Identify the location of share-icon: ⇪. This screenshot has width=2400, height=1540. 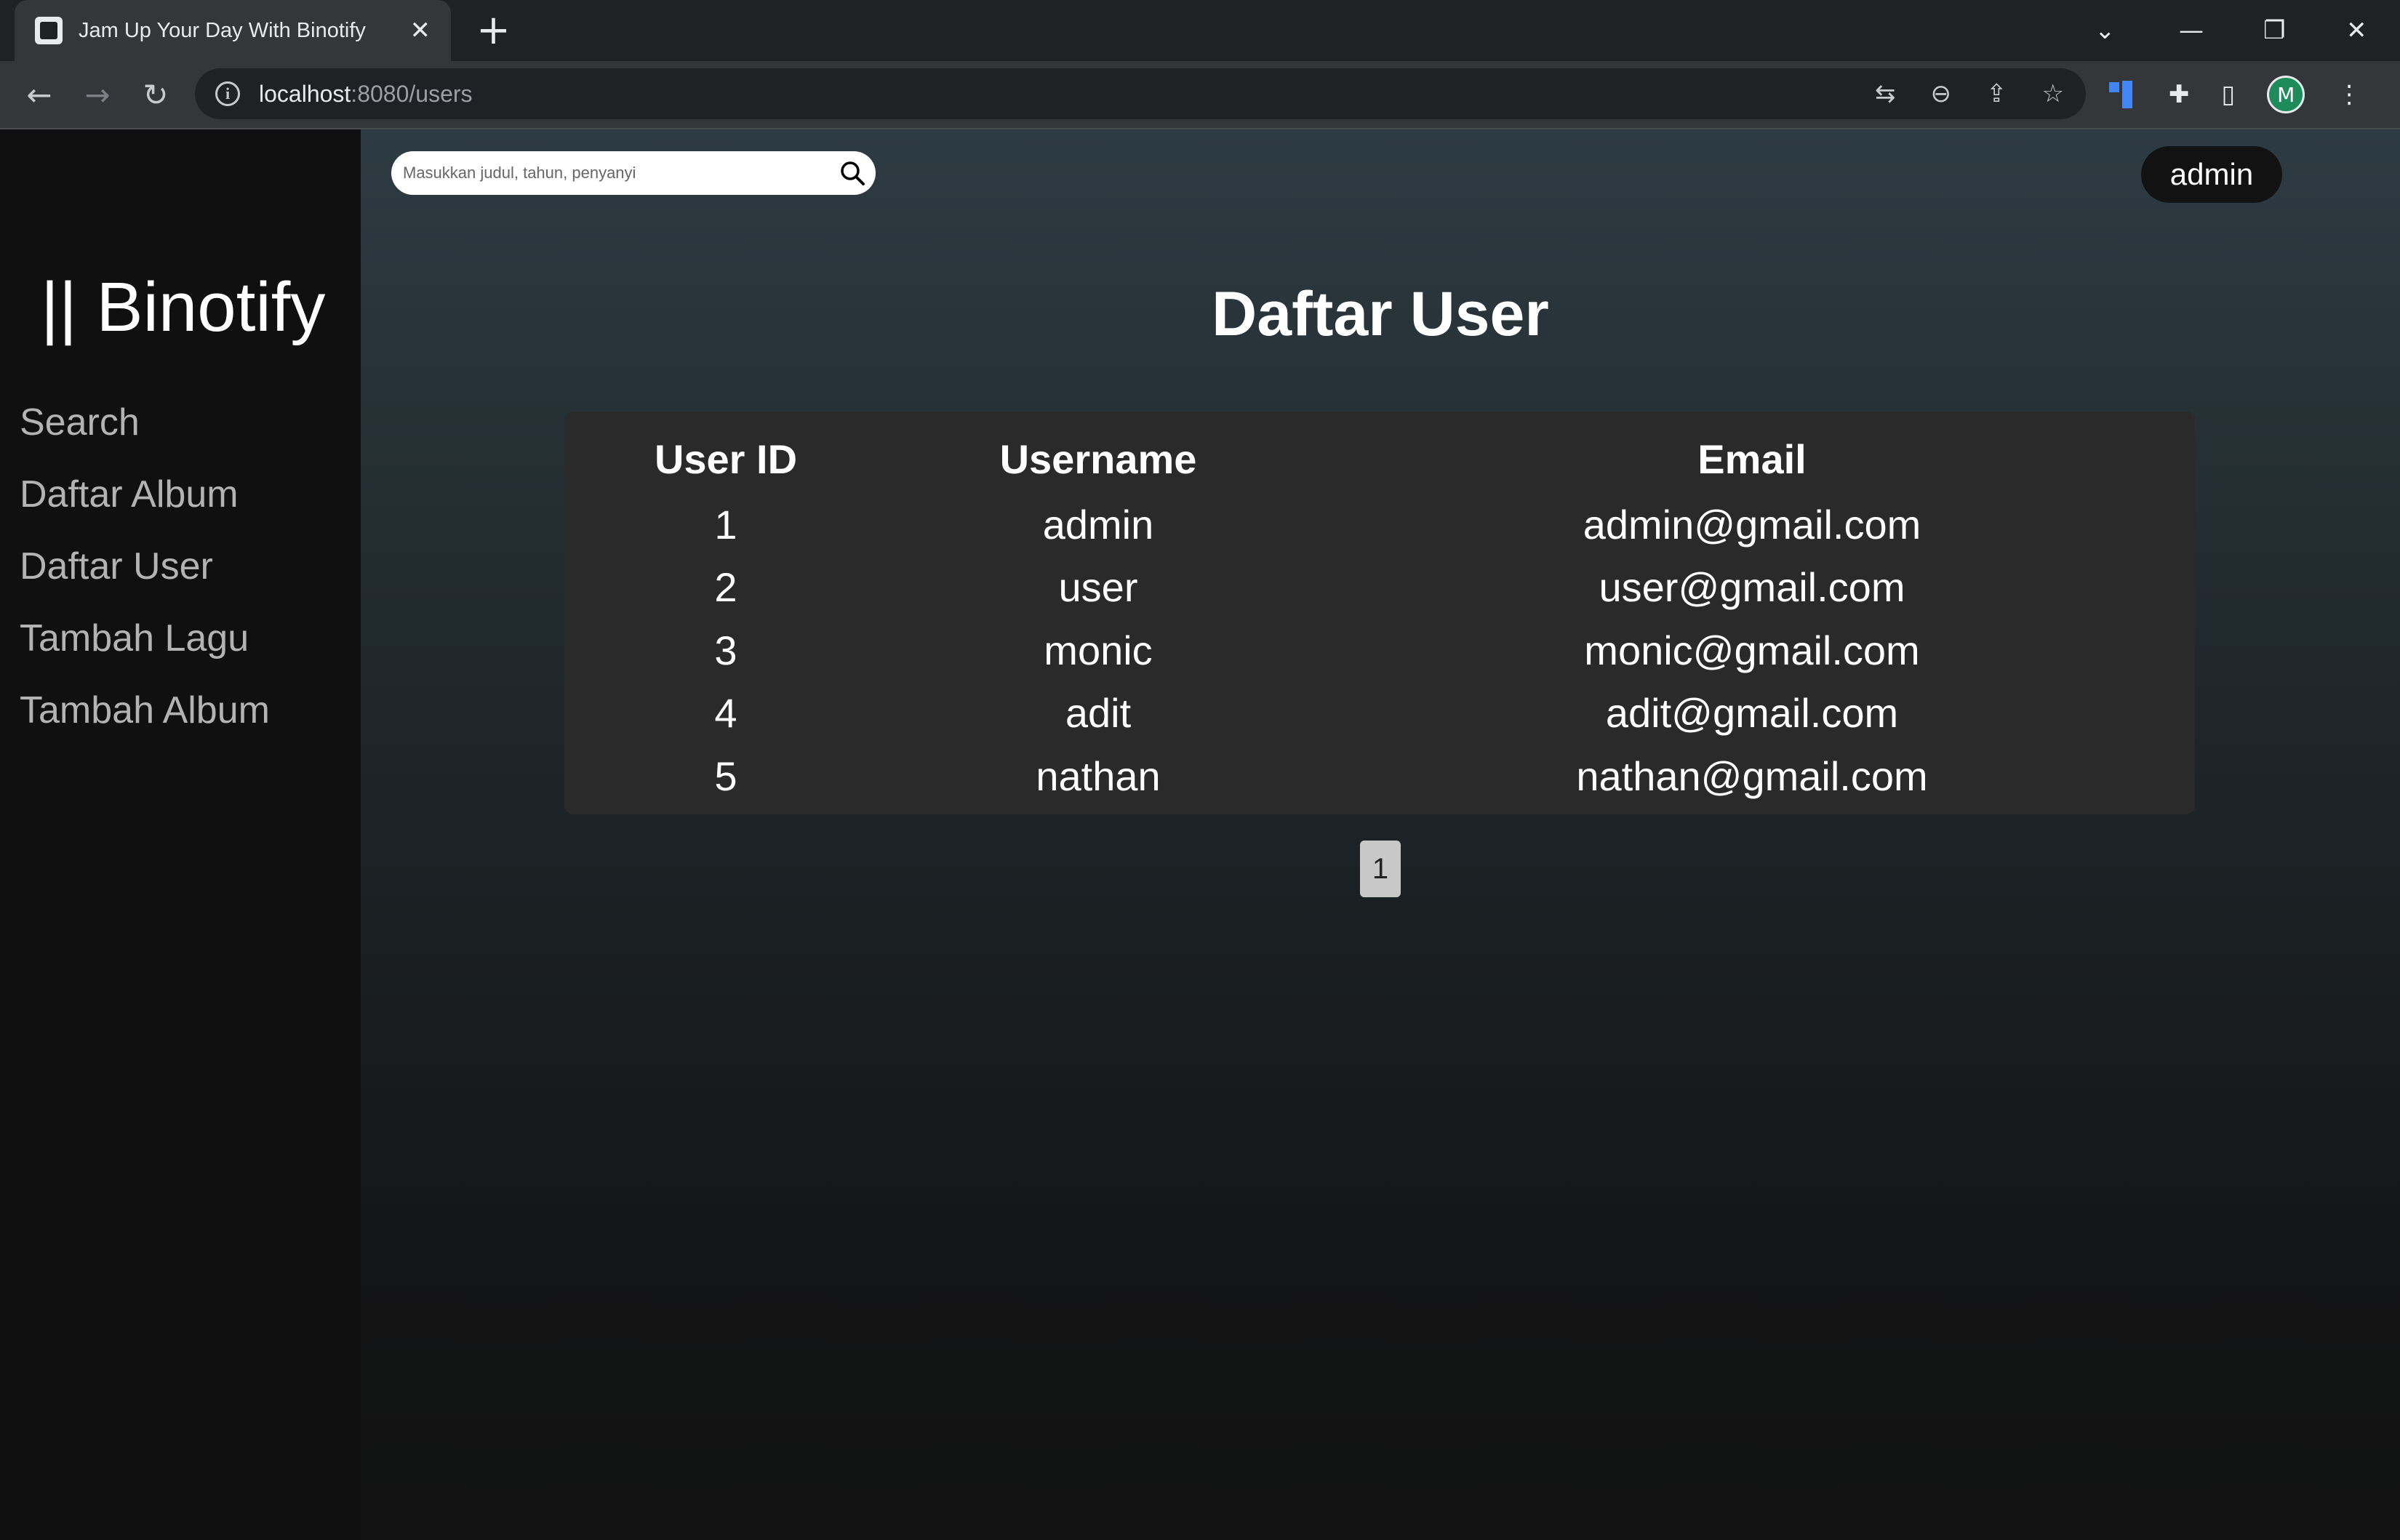
(1996, 93).